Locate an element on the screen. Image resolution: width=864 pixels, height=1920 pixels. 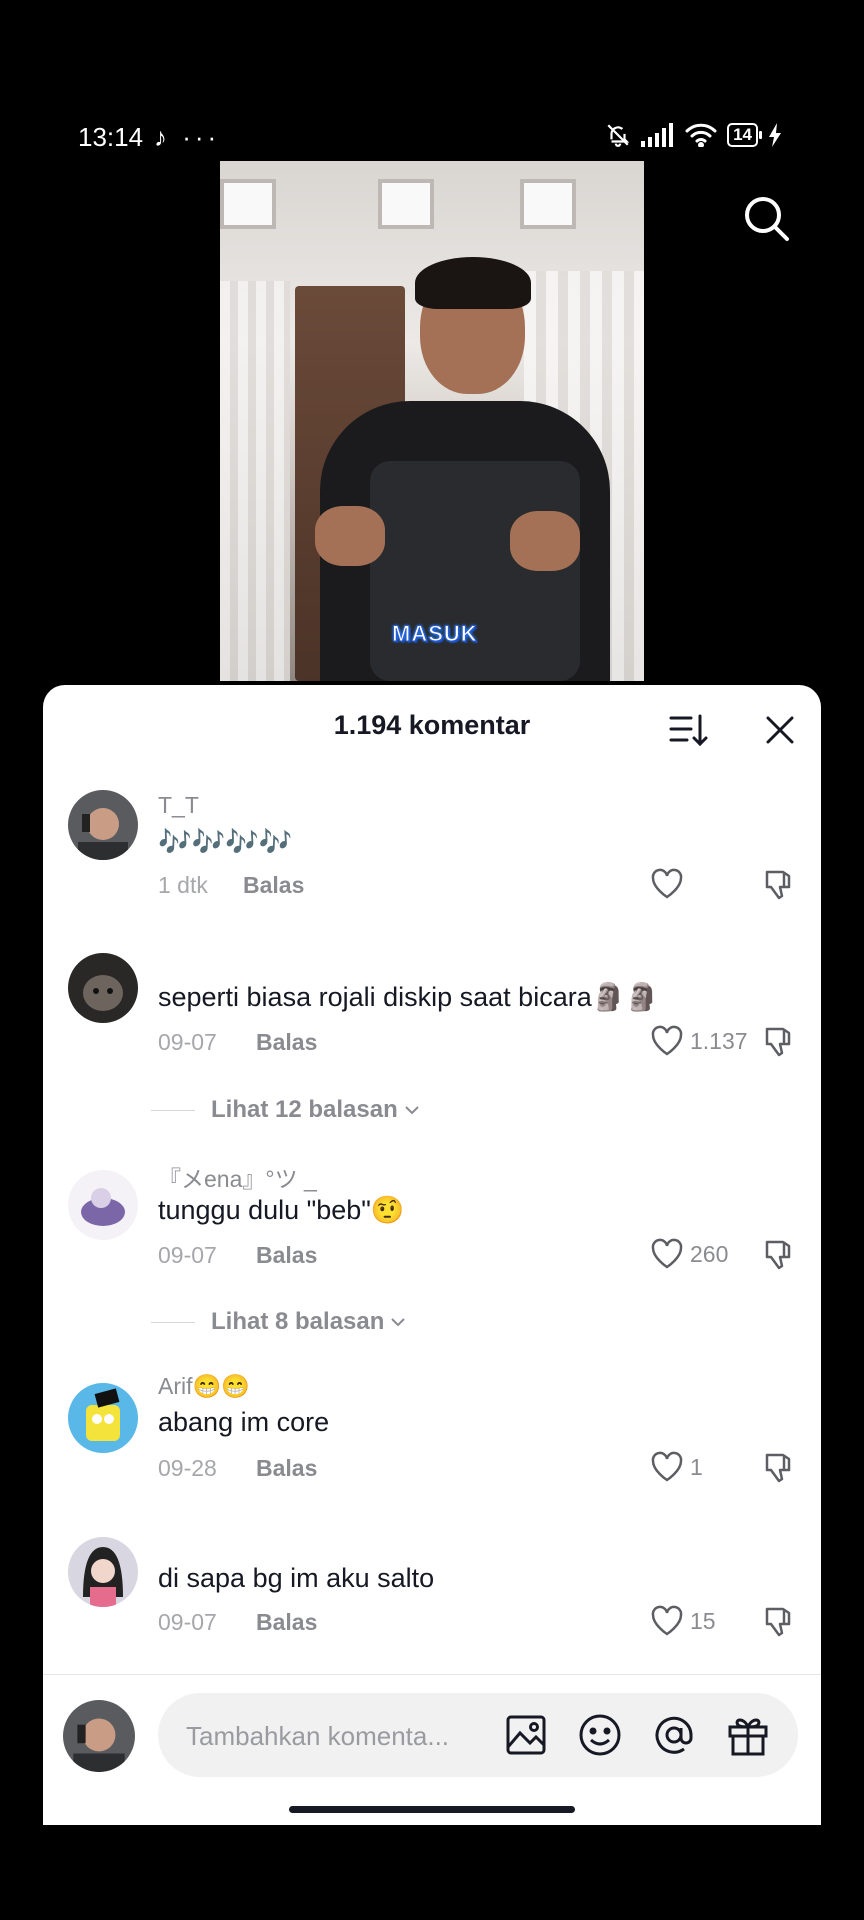
current-user-avatar is located at coordinates (99, 1736).